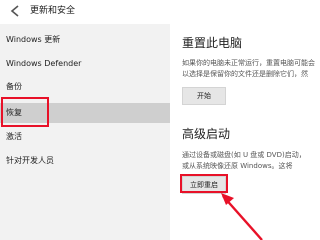 The height and width of the screenshot is (240, 320). Describe the element at coordinates (85, 64) in the screenshot. I see `sidebar-item-windows-defender: Windows Defender` at that location.